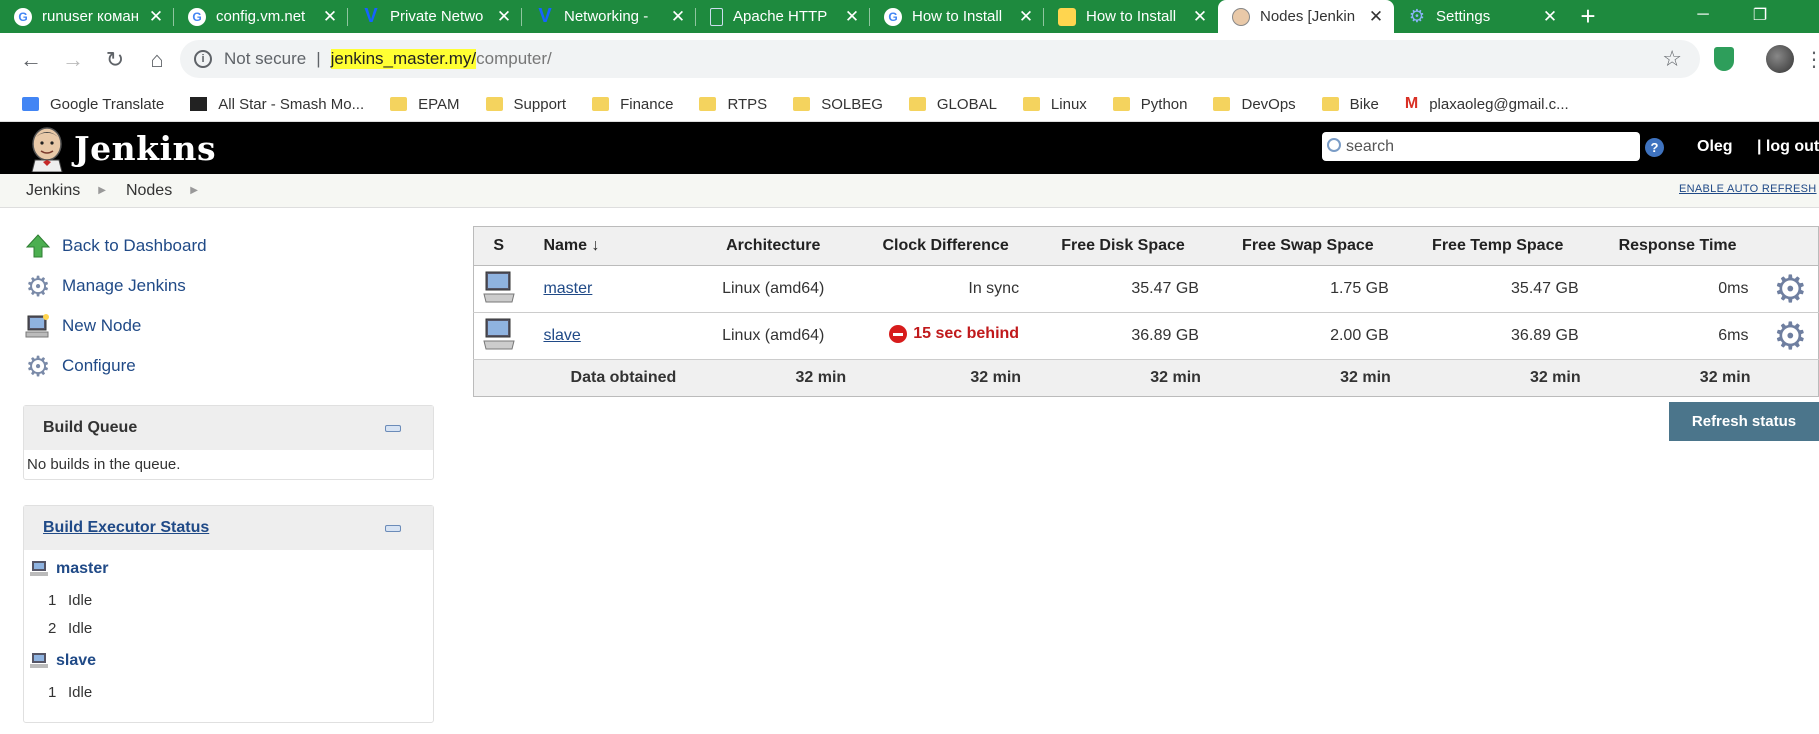  What do you see at coordinates (228, 600) in the screenshot?
I see `executor-row: 1 Idle` at bounding box center [228, 600].